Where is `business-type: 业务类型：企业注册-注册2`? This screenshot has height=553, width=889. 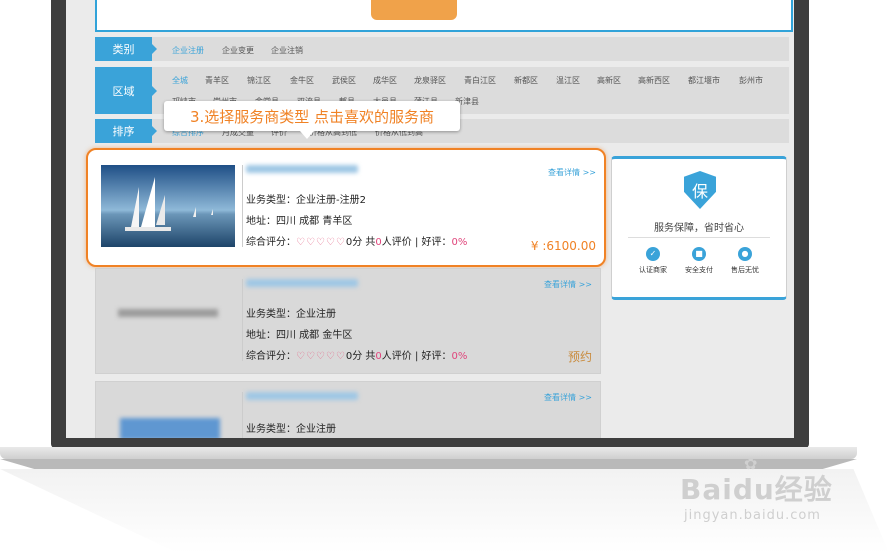 business-type: 业务类型：企业注册-注册2 is located at coordinates (306, 200).